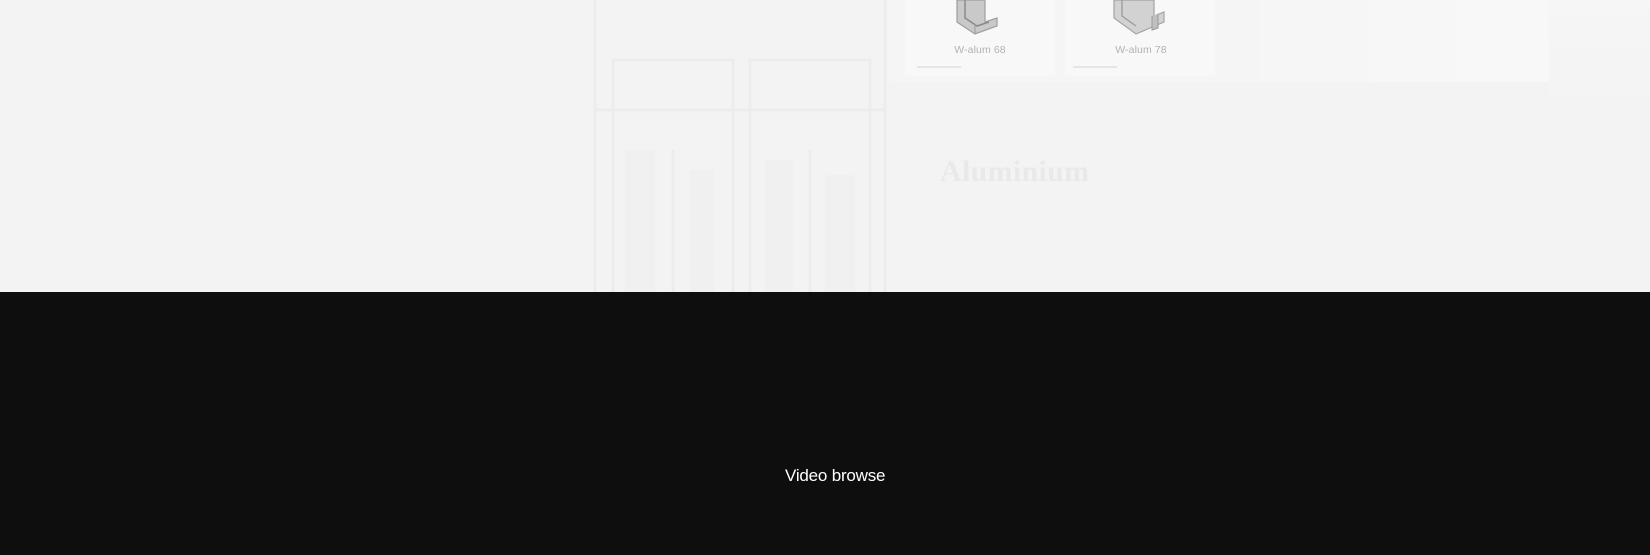 Image resolution: width=1650 pixels, height=555 pixels. Describe the element at coordinates (1599, 56) in the screenshot. I see `right-edge-fade` at that location.